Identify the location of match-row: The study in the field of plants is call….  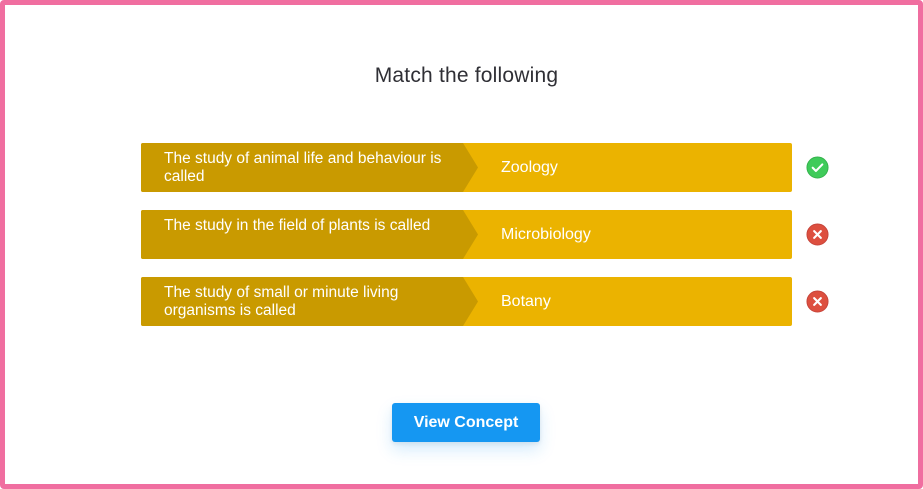
(485, 234).